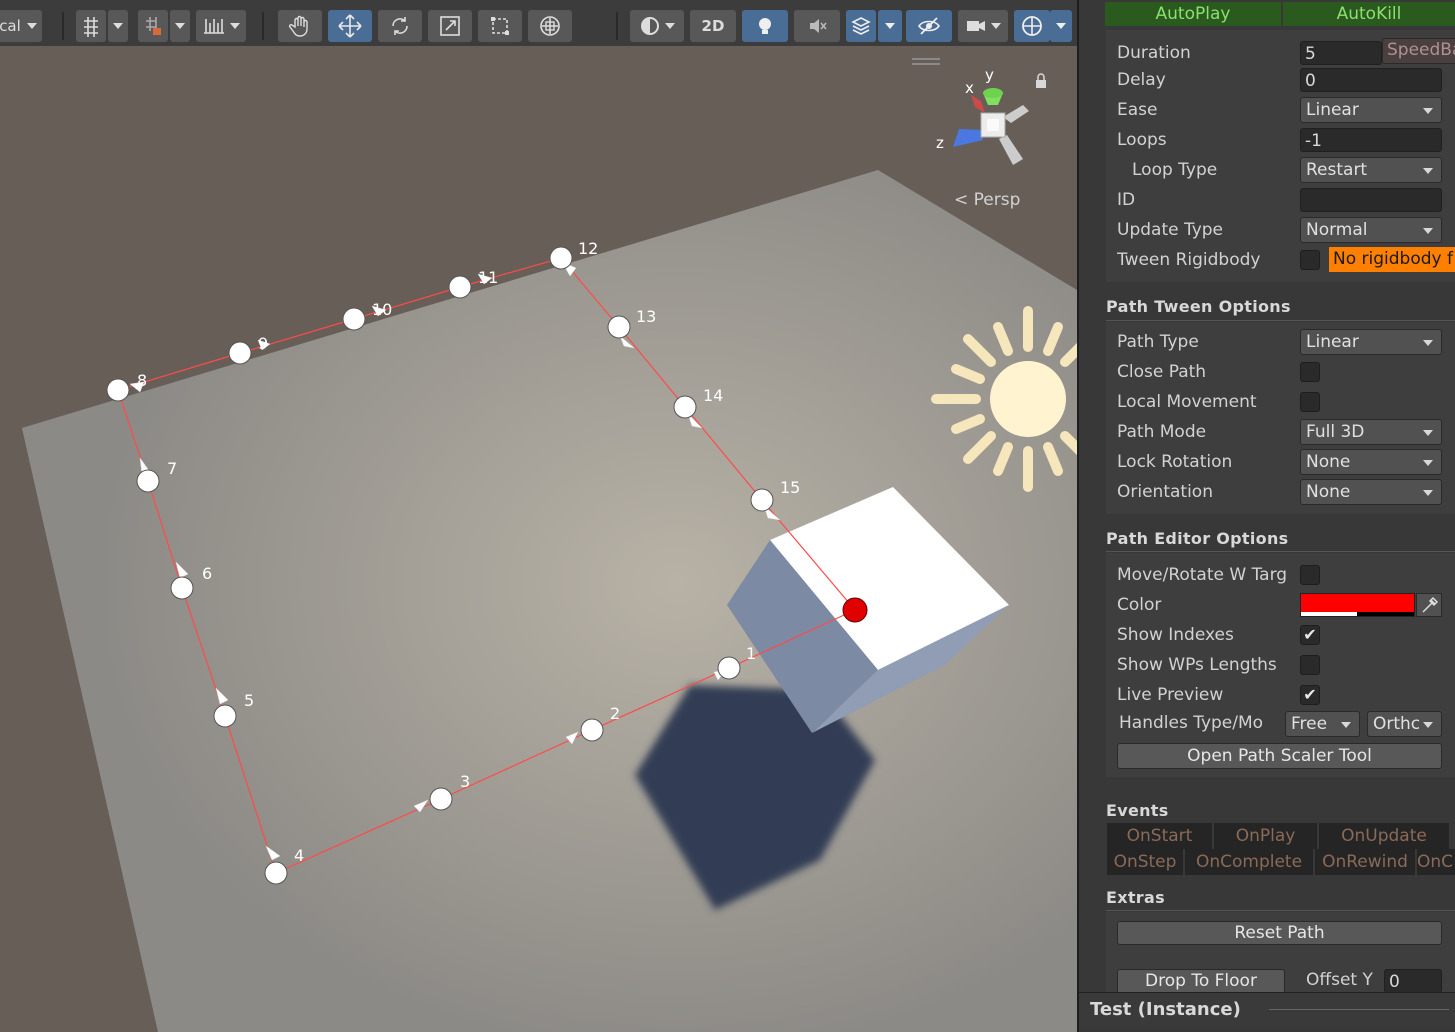 Image resolution: width=1455 pixels, height=1032 pixels. Describe the element at coordinates (1279, 756) in the screenshot. I see `open-path-scaler-button: Open Path Scaler Tool` at that location.